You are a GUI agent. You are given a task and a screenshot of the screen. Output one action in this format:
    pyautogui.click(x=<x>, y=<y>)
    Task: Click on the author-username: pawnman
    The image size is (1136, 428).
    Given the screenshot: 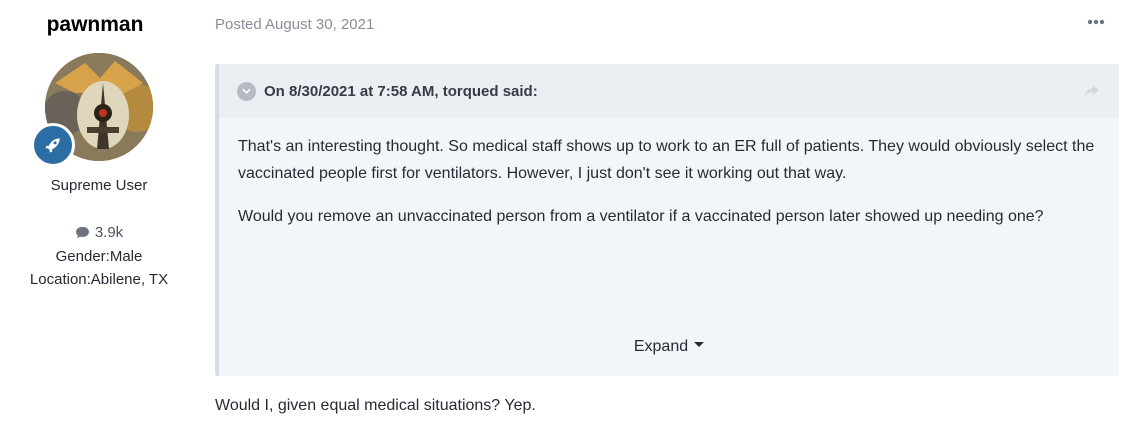 What is the action you would take?
    pyautogui.click(x=95, y=25)
    